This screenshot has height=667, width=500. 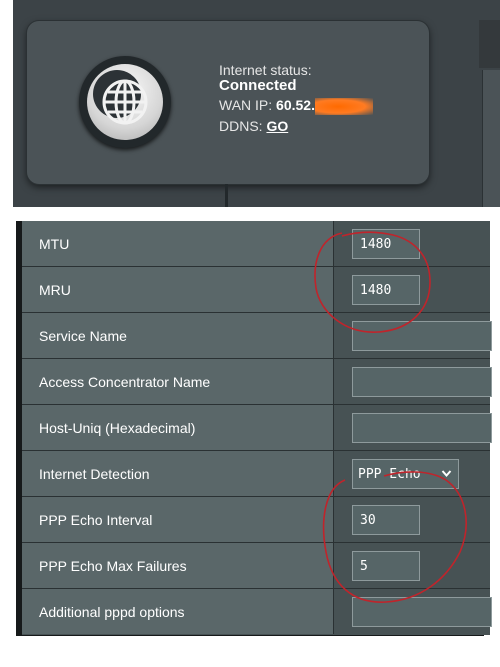 I want to click on wan-ip-value: 60.52., so click(x=295, y=105).